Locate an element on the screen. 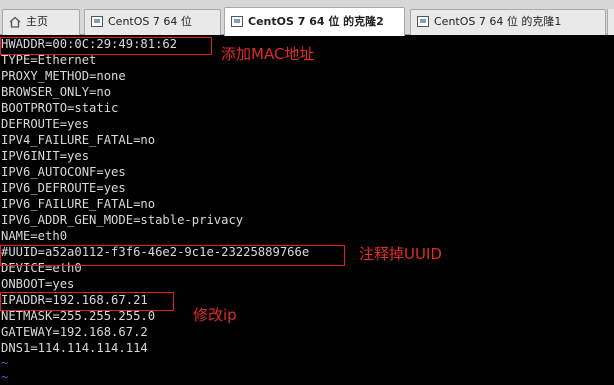 This screenshot has height=385, width=614. tab-centos-clone1: CentOS 7 64 位 的克隆1 is located at coordinates (508, 22).